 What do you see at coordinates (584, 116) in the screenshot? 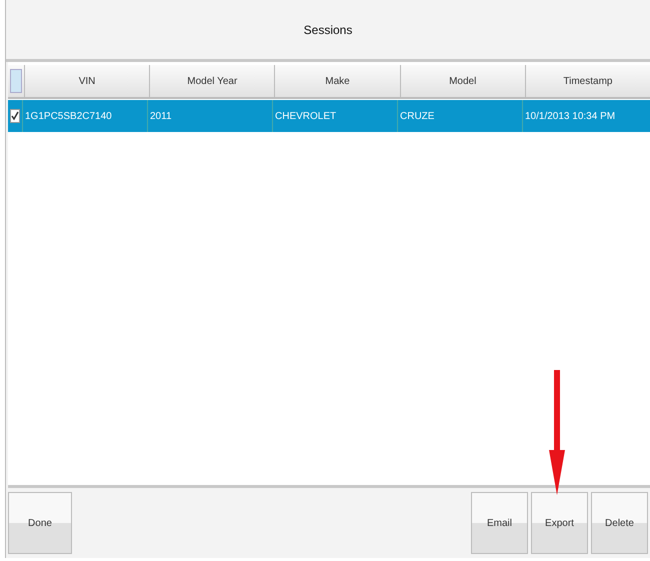
I see `table-cell: 10/1/2013 10:34 PM` at bounding box center [584, 116].